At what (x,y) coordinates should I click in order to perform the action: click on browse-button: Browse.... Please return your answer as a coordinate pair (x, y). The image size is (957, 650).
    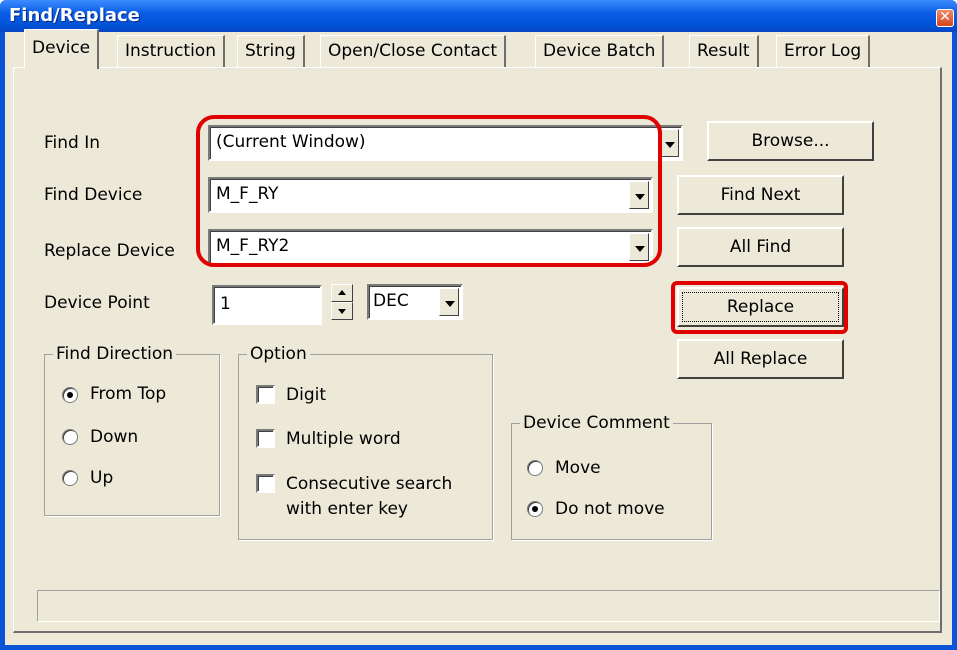
    Looking at the image, I should click on (790, 141).